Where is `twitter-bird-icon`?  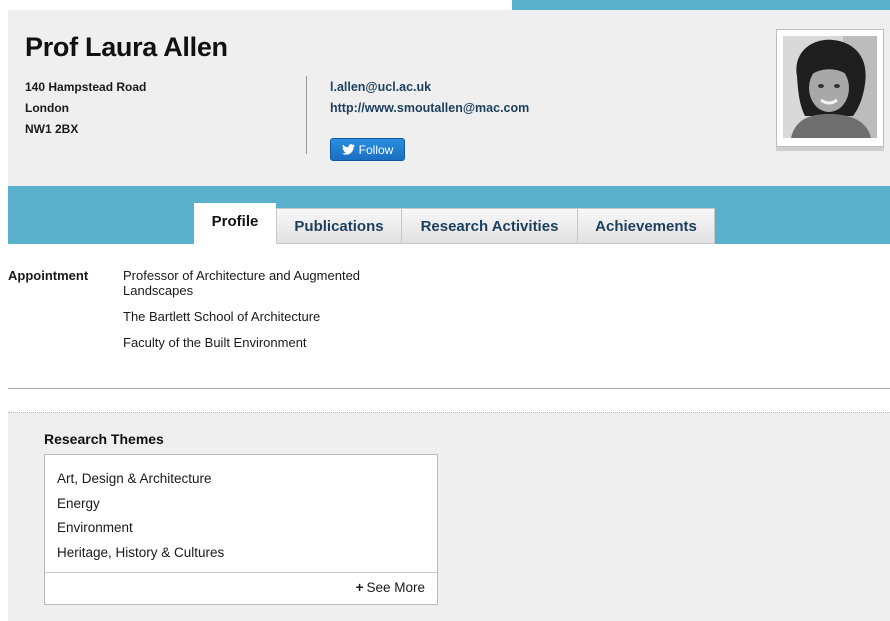
twitter-bird-icon is located at coordinates (348, 149).